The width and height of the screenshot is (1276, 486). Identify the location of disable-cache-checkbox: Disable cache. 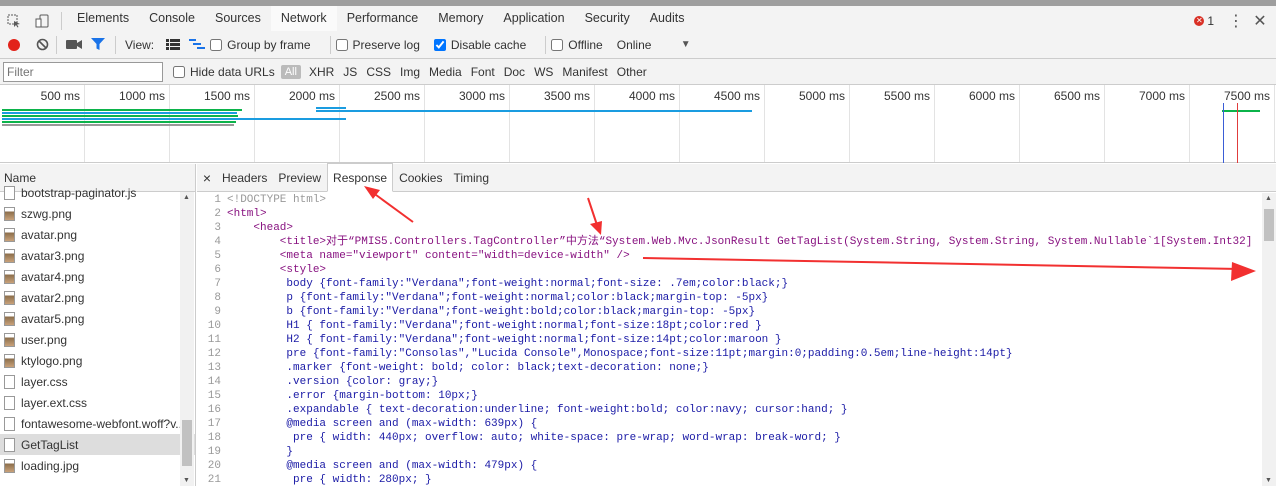
(479, 45).